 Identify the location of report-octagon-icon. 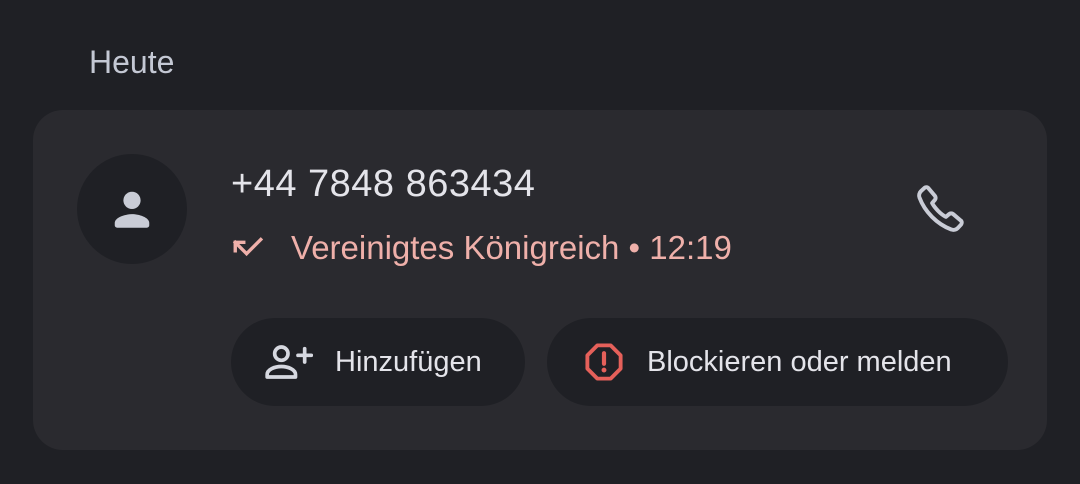
(604, 362).